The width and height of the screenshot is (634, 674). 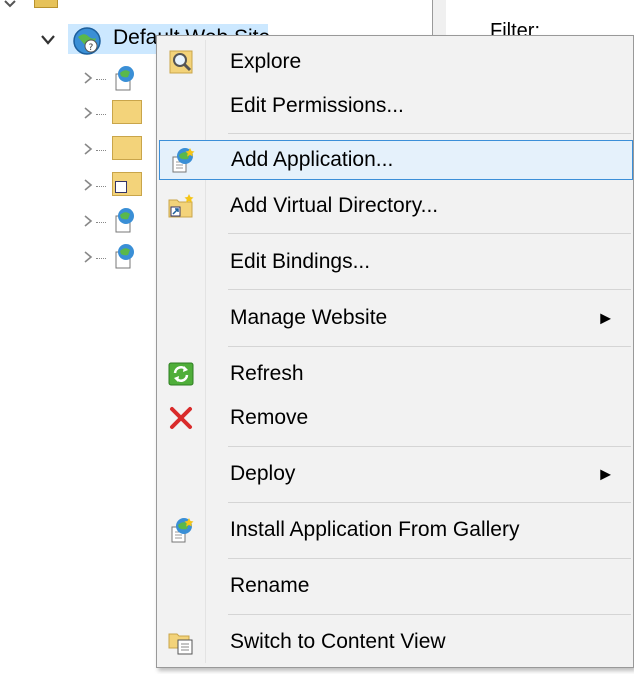 I want to click on menu-item-remove: Remove, so click(x=396, y=418).